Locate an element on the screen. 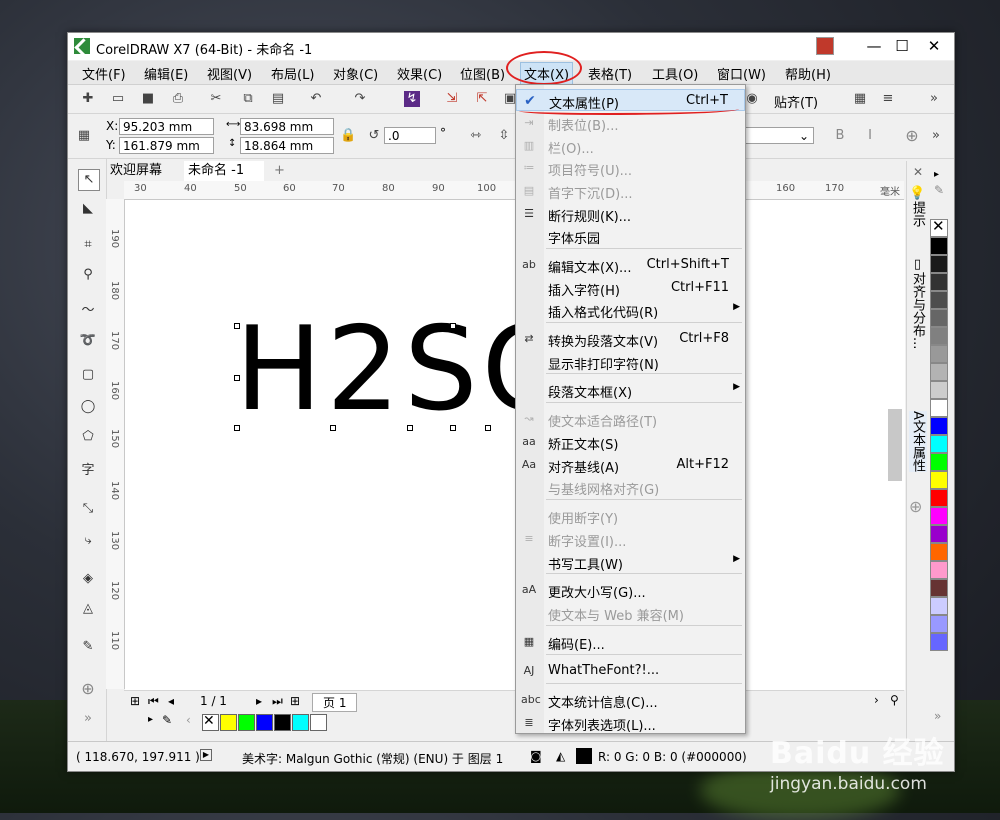  text-tool-icon: 字 is located at coordinates (88, 471).